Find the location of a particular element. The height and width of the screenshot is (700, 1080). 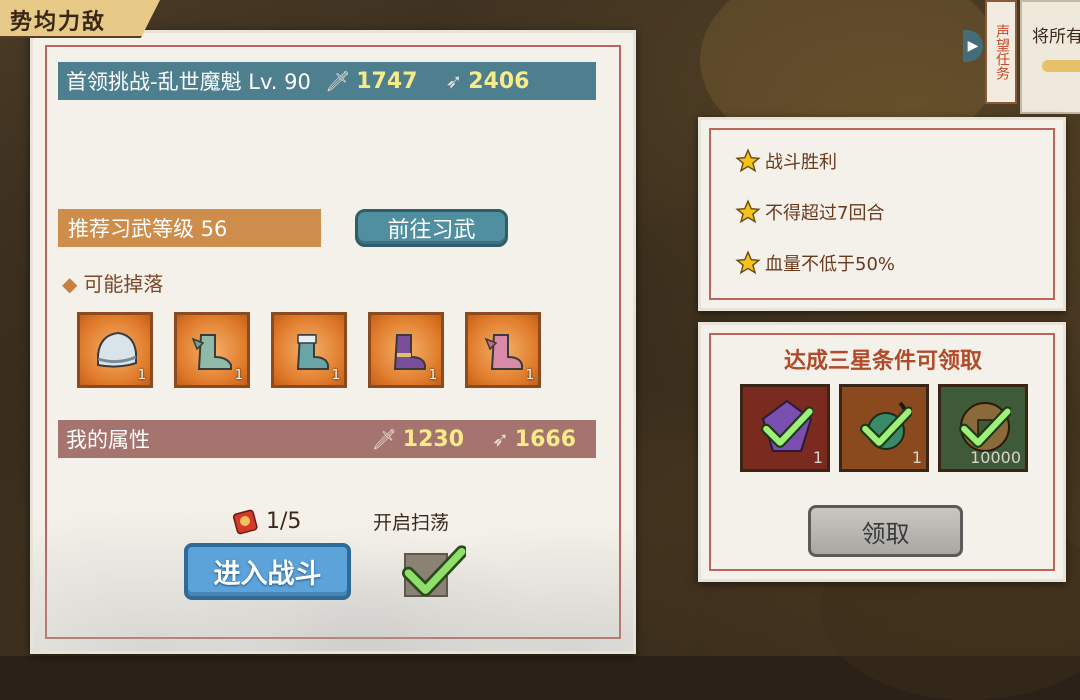

condition-text: 战斗胜利 is located at coordinates (801, 162).